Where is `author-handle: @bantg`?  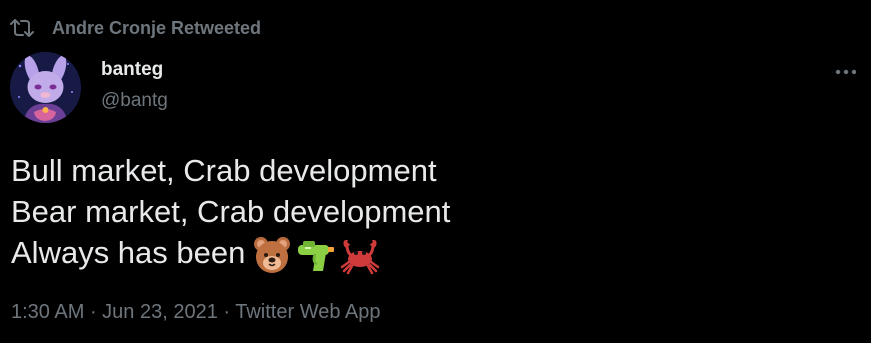 author-handle: @bantg is located at coordinates (134, 101).